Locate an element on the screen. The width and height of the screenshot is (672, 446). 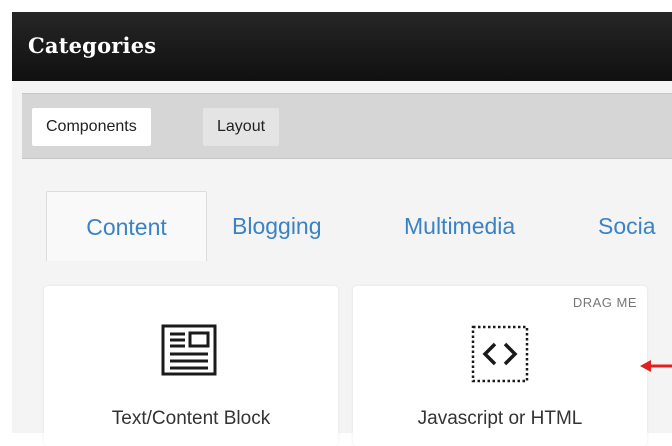
card-label: Javascript or HTML is located at coordinates (500, 418).